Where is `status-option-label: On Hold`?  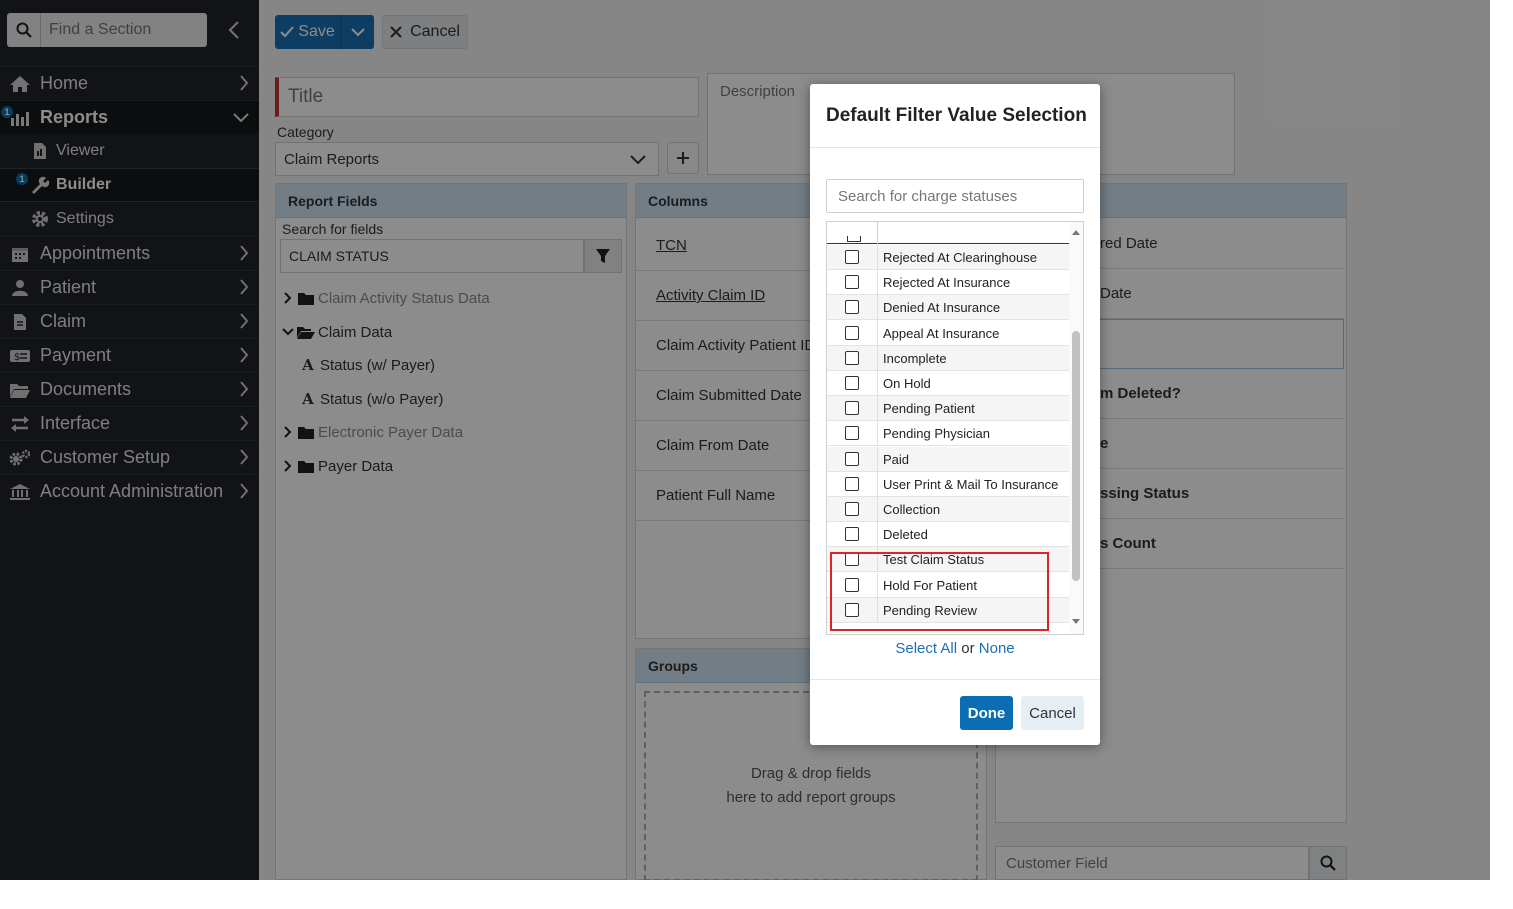
status-option-label: On Hold is located at coordinates (907, 383).